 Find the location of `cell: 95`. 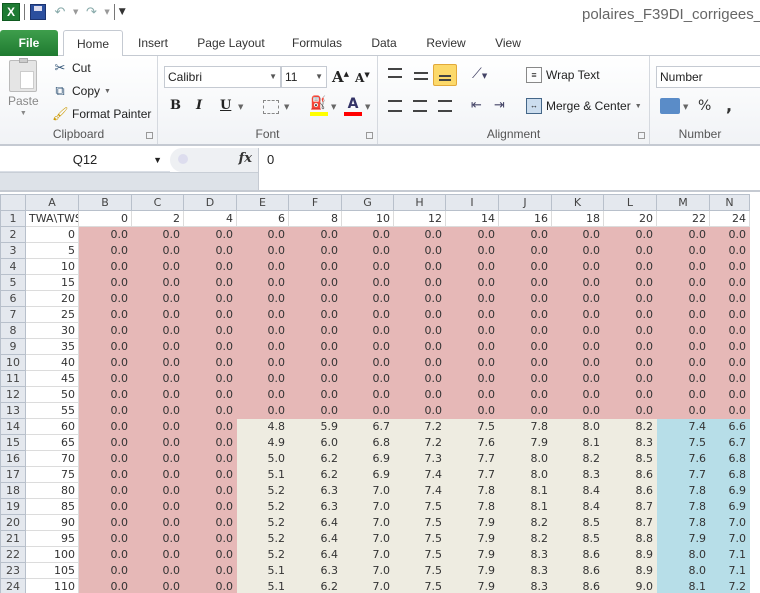

cell: 95 is located at coordinates (52, 538).